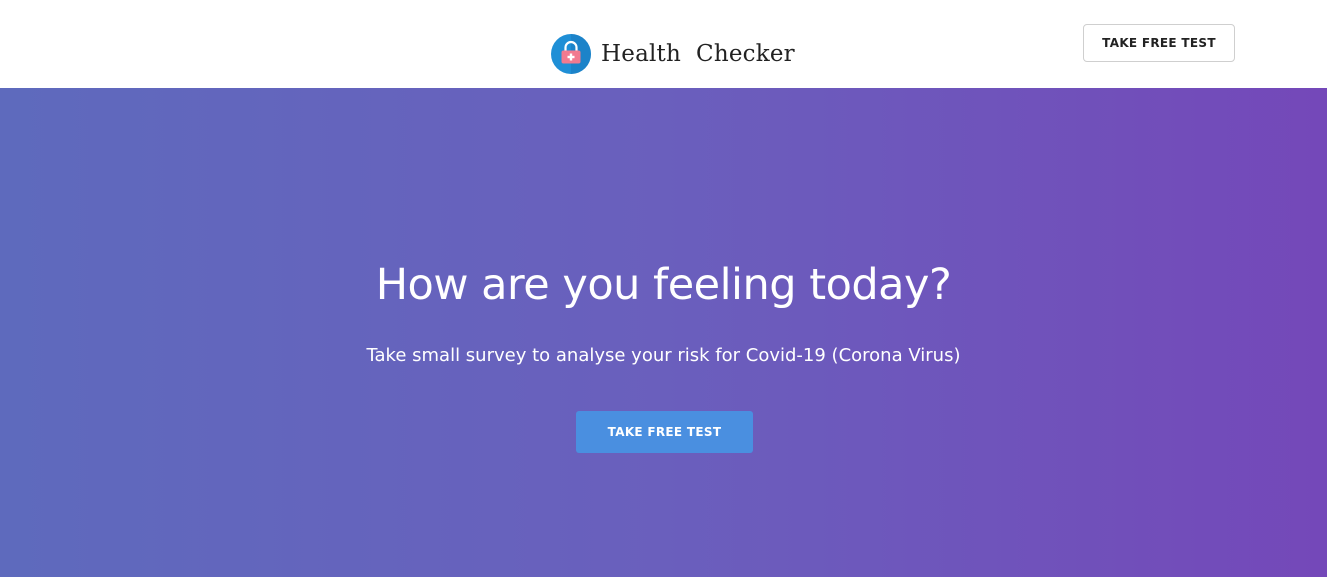 This screenshot has width=1327, height=577. Describe the element at coordinates (663, 285) in the screenshot. I see `hero-title: How are you feeling today?` at that location.